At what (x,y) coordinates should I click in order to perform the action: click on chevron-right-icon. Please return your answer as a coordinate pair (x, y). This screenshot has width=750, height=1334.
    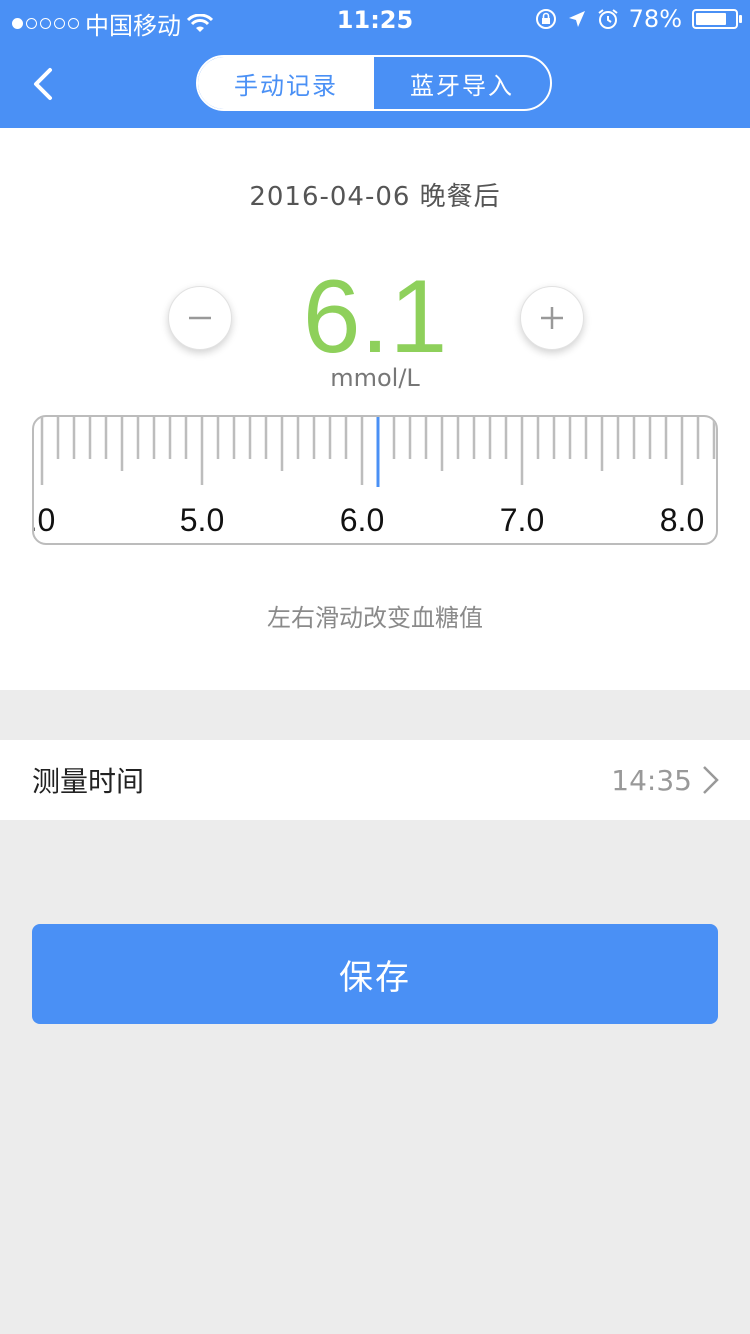
    Looking at the image, I should click on (711, 780).